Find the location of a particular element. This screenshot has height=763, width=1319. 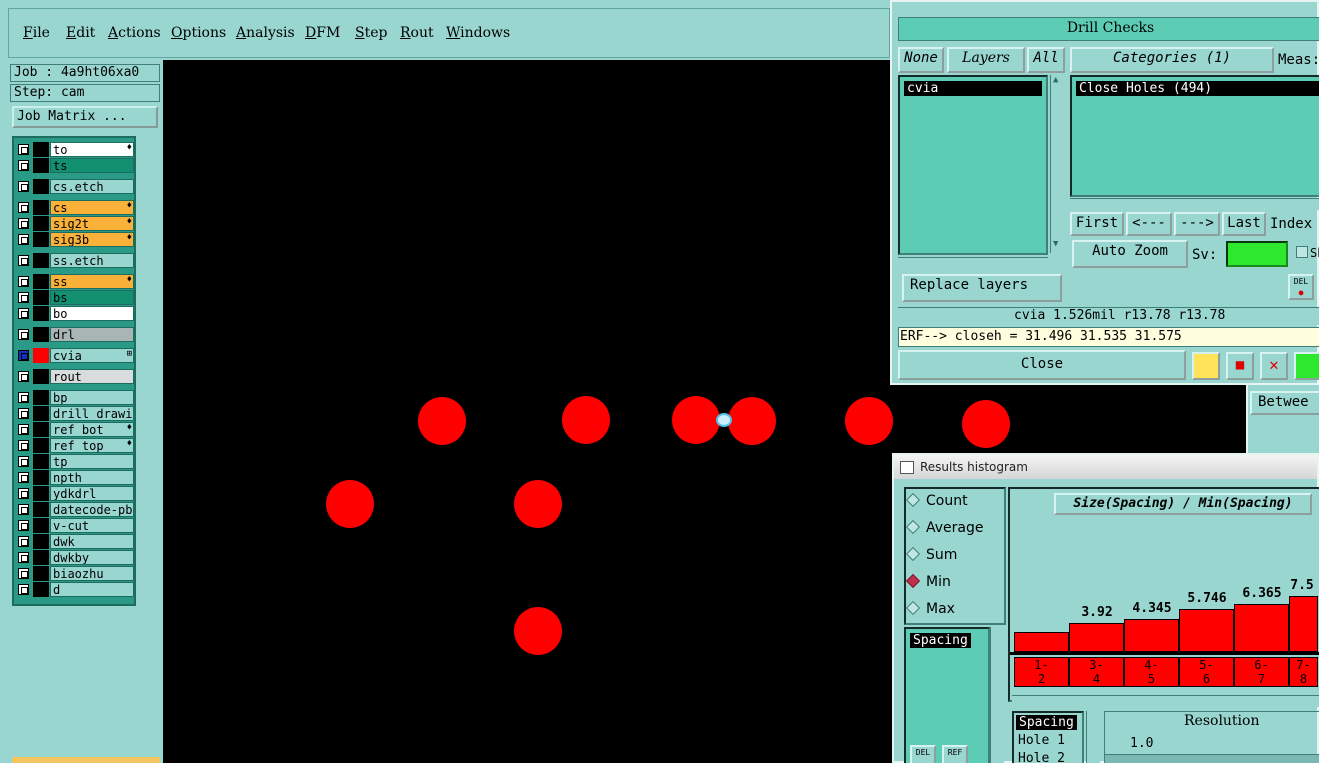

menu-windows: Windows is located at coordinates (478, 33).